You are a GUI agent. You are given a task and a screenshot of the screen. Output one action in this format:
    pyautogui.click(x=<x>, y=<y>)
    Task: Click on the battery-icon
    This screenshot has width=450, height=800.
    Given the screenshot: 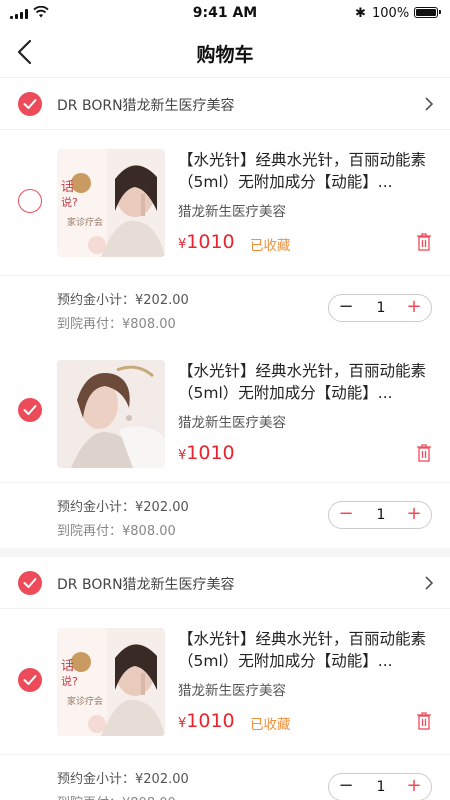 What is the action you would take?
    pyautogui.click(x=427, y=12)
    